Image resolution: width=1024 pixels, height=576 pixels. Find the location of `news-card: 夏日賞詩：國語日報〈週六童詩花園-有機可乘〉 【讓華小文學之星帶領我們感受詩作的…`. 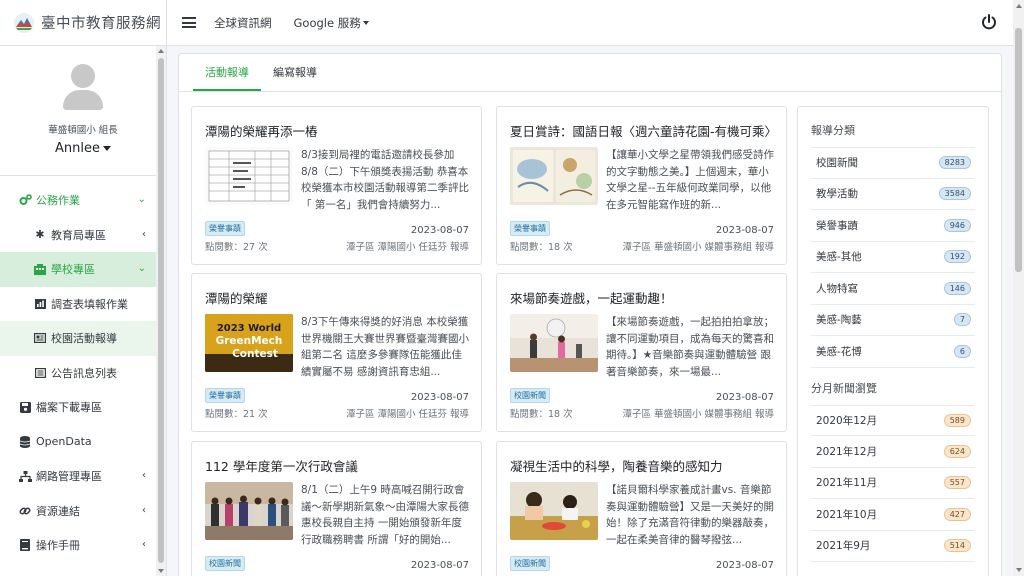

news-card: 夏日賞詩：國語日報〈週六童詩花園-有機可乘〉 【讓華小文學之星帶領我們感受詩作的… is located at coordinates (641, 185).